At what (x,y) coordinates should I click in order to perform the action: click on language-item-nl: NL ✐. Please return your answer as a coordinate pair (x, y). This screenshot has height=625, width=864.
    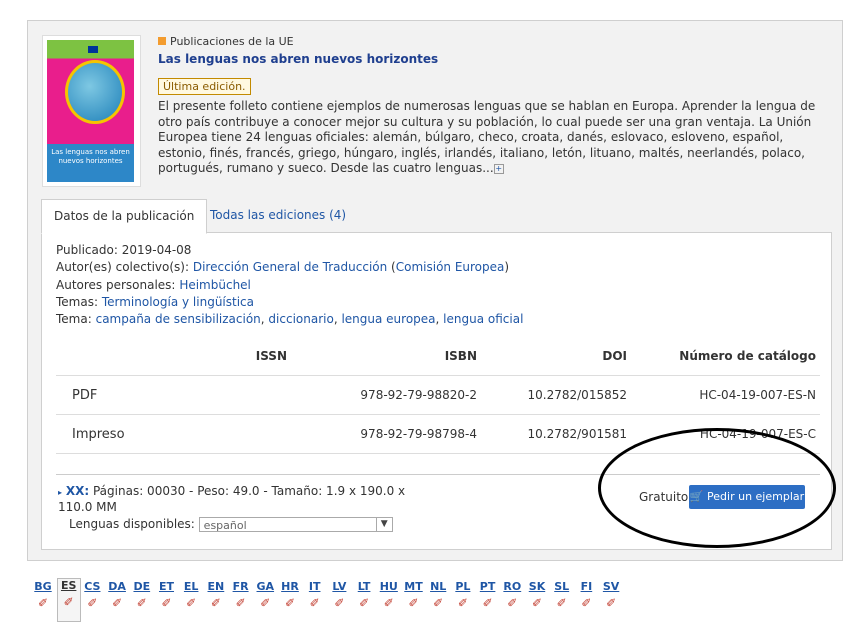
    Looking at the image, I should click on (438, 595).